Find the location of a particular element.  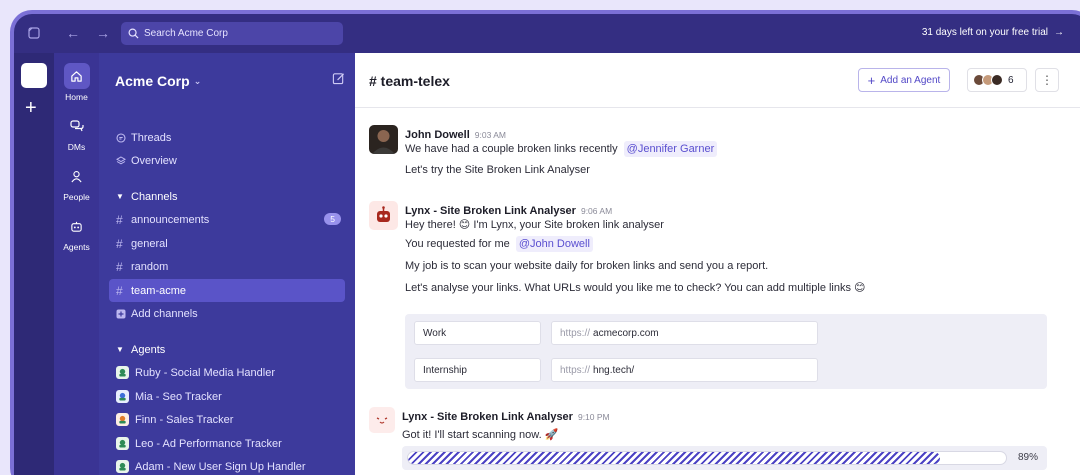

channel-label: team-acme is located at coordinates (159, 290).